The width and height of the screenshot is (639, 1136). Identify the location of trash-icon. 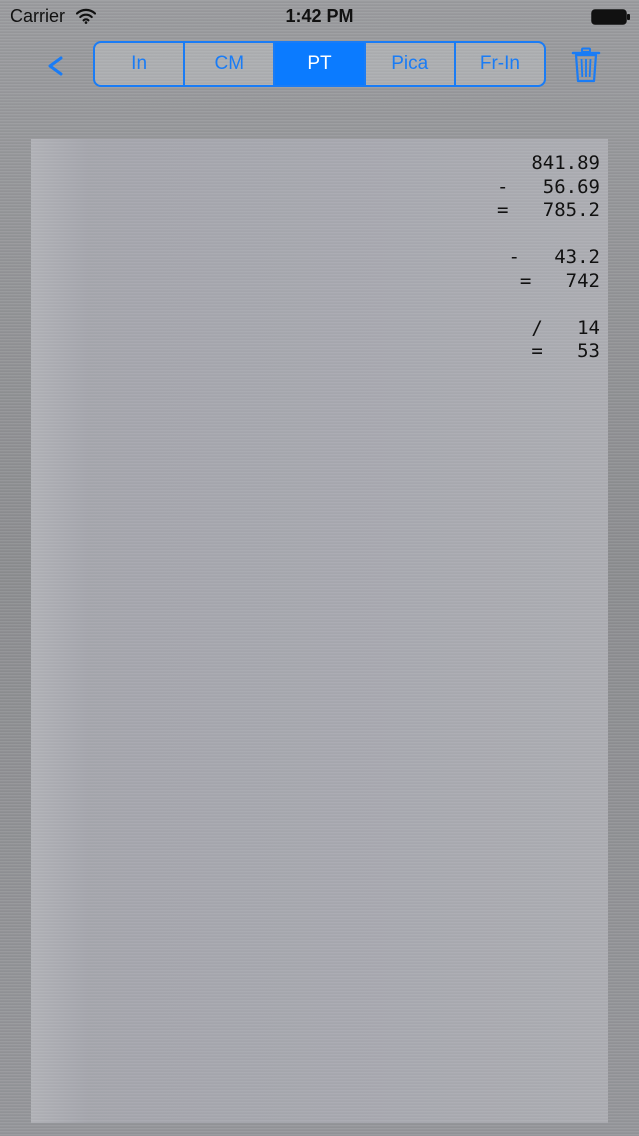
(586, 65).